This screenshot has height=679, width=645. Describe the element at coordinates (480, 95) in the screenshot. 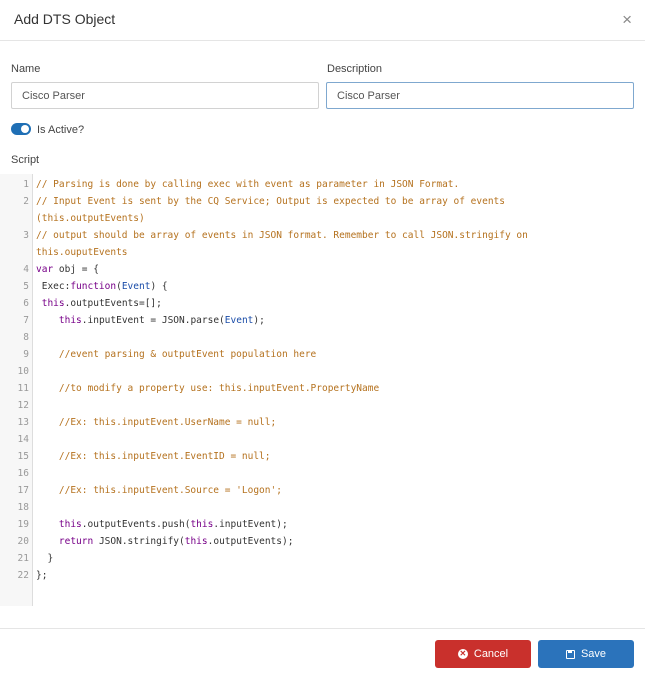

I see `description-input` at that location.